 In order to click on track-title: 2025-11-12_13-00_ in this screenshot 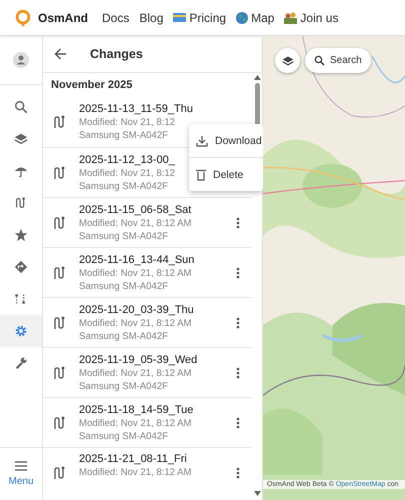, I will do `click(127, 160)`.